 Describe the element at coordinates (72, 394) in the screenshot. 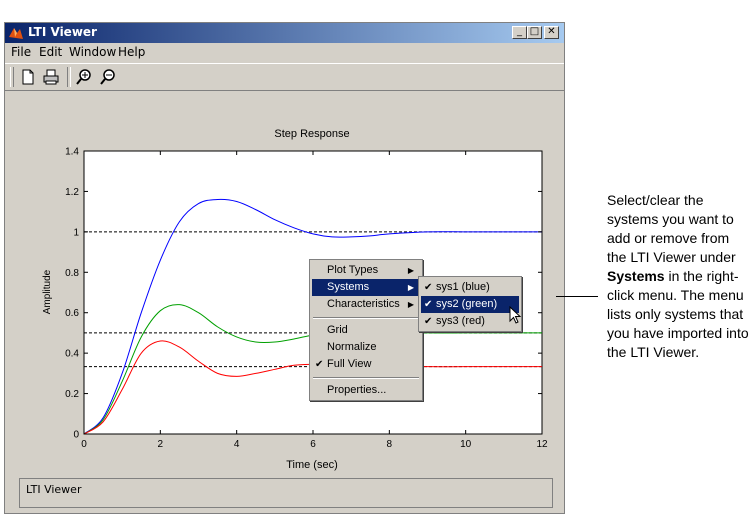

I see `y-tick-label: 0.2` at that location.